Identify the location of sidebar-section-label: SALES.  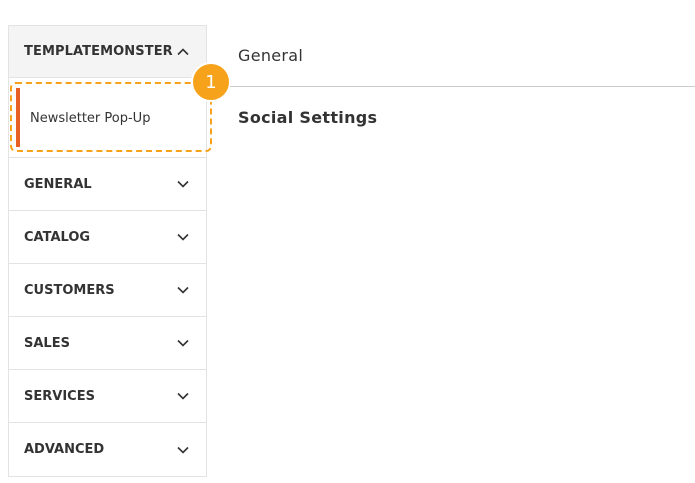
(47, 343).